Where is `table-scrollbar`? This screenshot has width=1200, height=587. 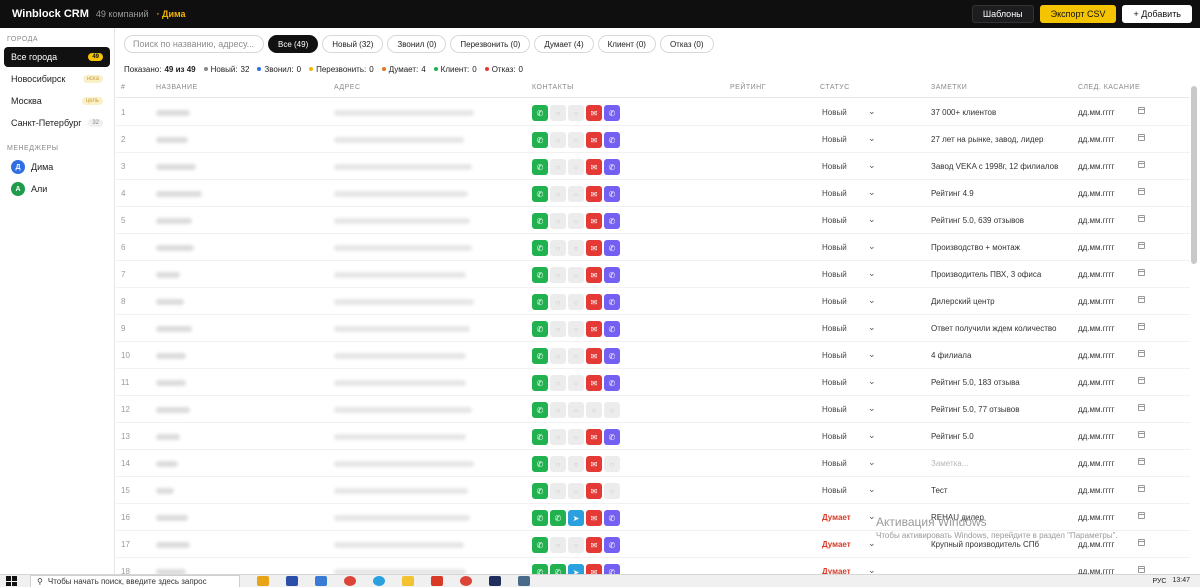
table-scrollbar is located at coordinates (1194, 175).